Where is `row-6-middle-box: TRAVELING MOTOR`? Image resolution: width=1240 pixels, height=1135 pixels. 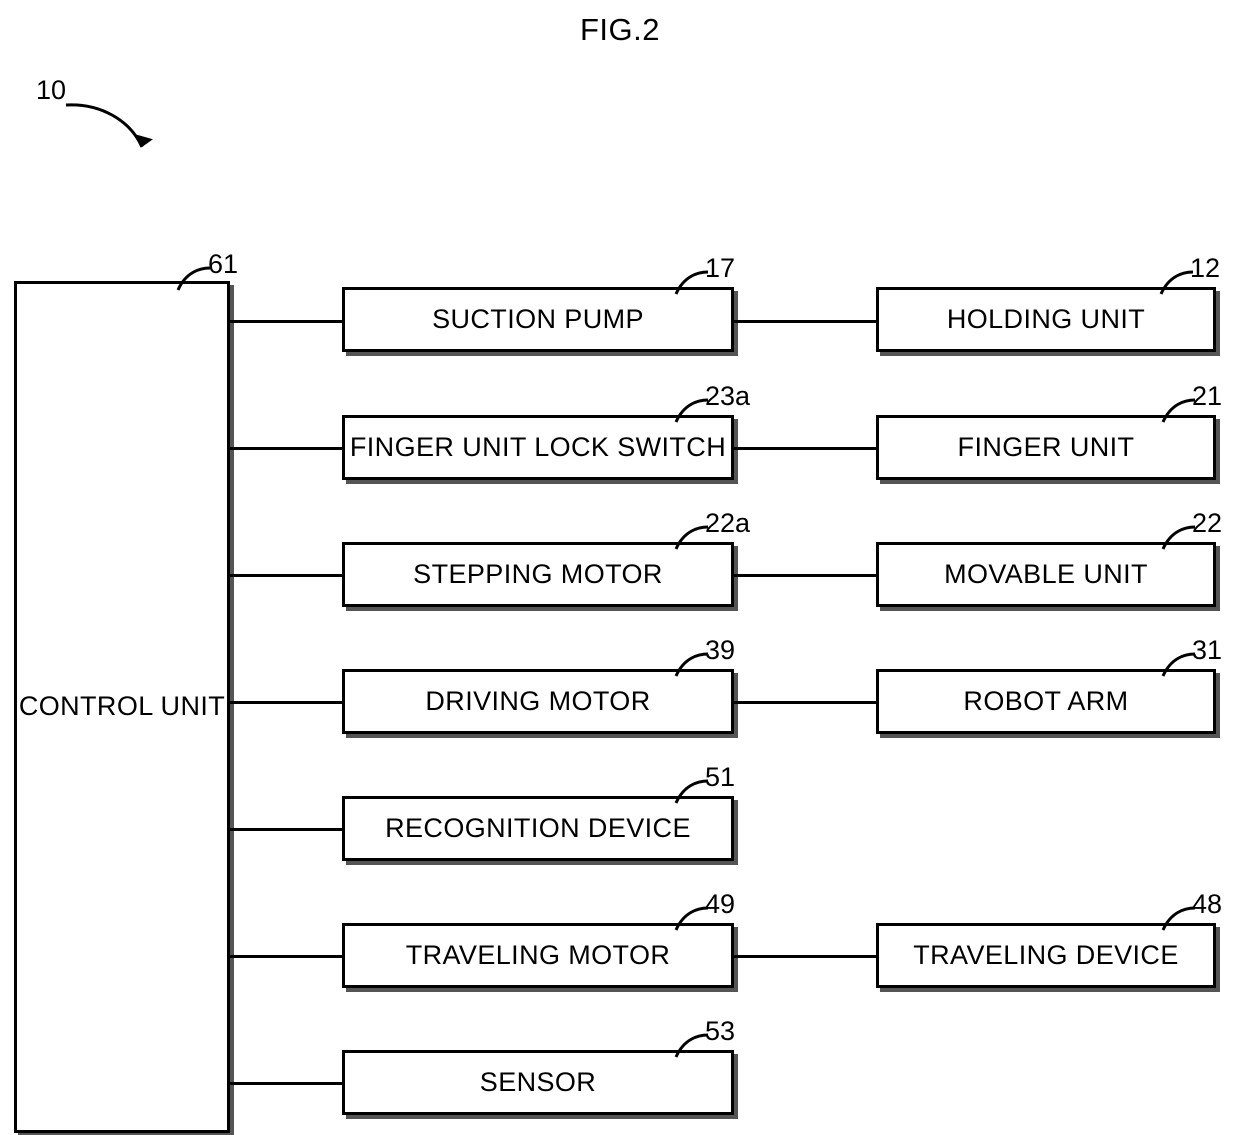
row-6-middle-box: TRAVELING MOTOR is located at coordinates (538, 955).